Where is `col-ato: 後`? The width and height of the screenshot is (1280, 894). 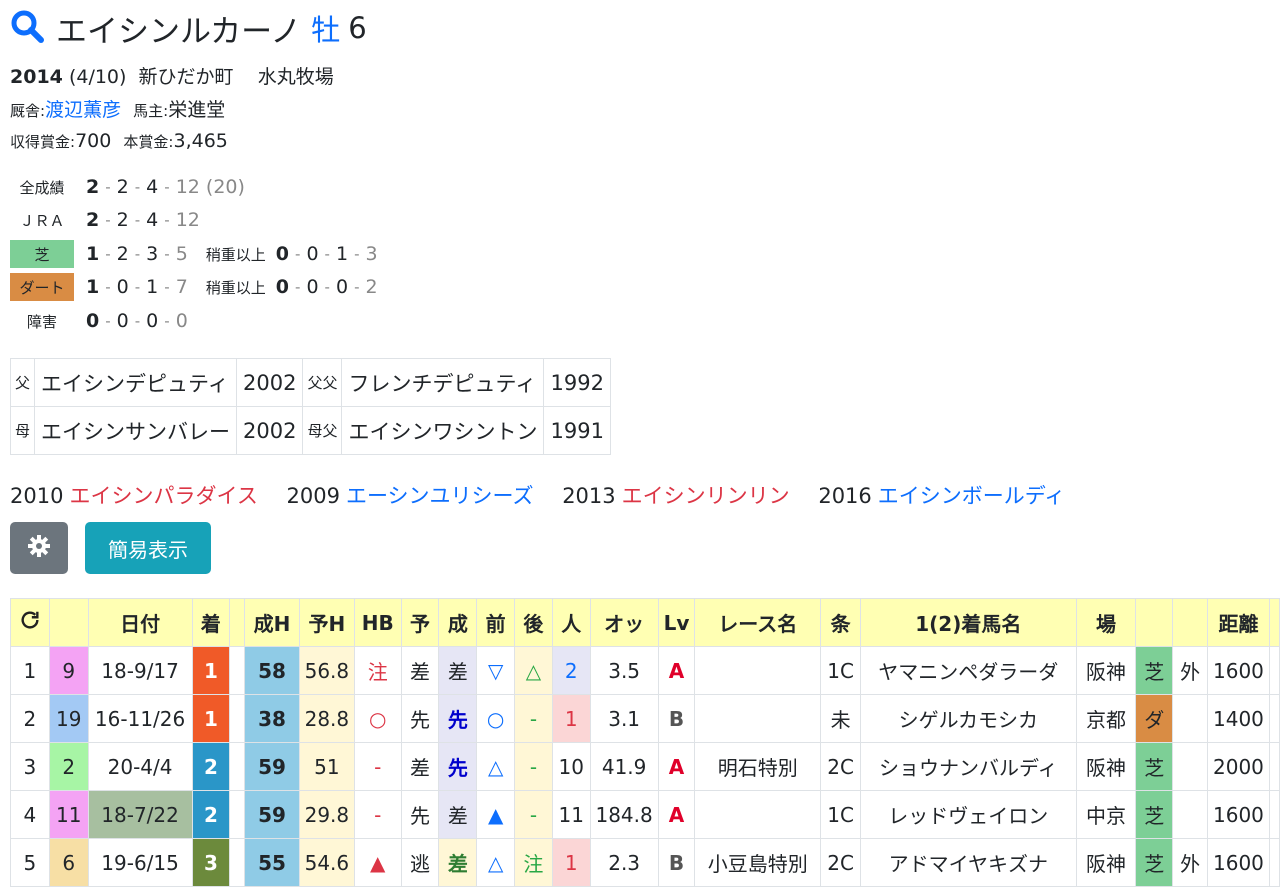 col-ato: 後 is located at coordinates (533, 622).